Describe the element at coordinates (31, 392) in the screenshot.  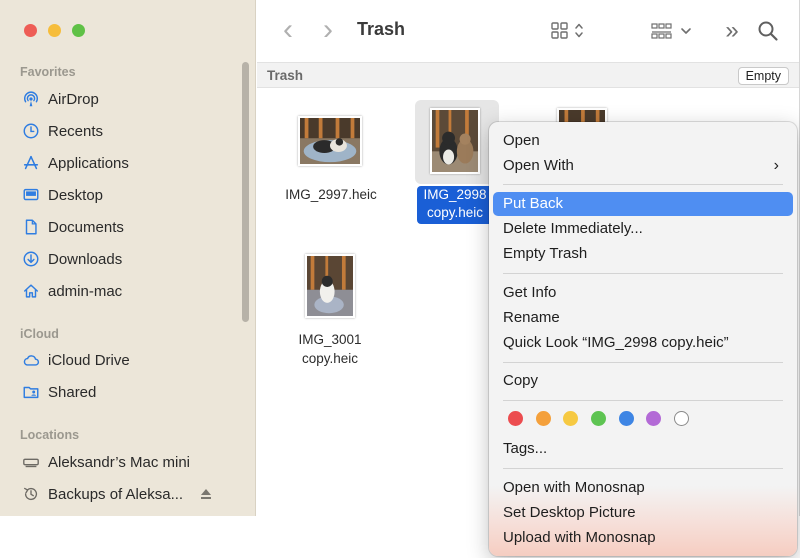
I see `shared-folder-icon` at that location.